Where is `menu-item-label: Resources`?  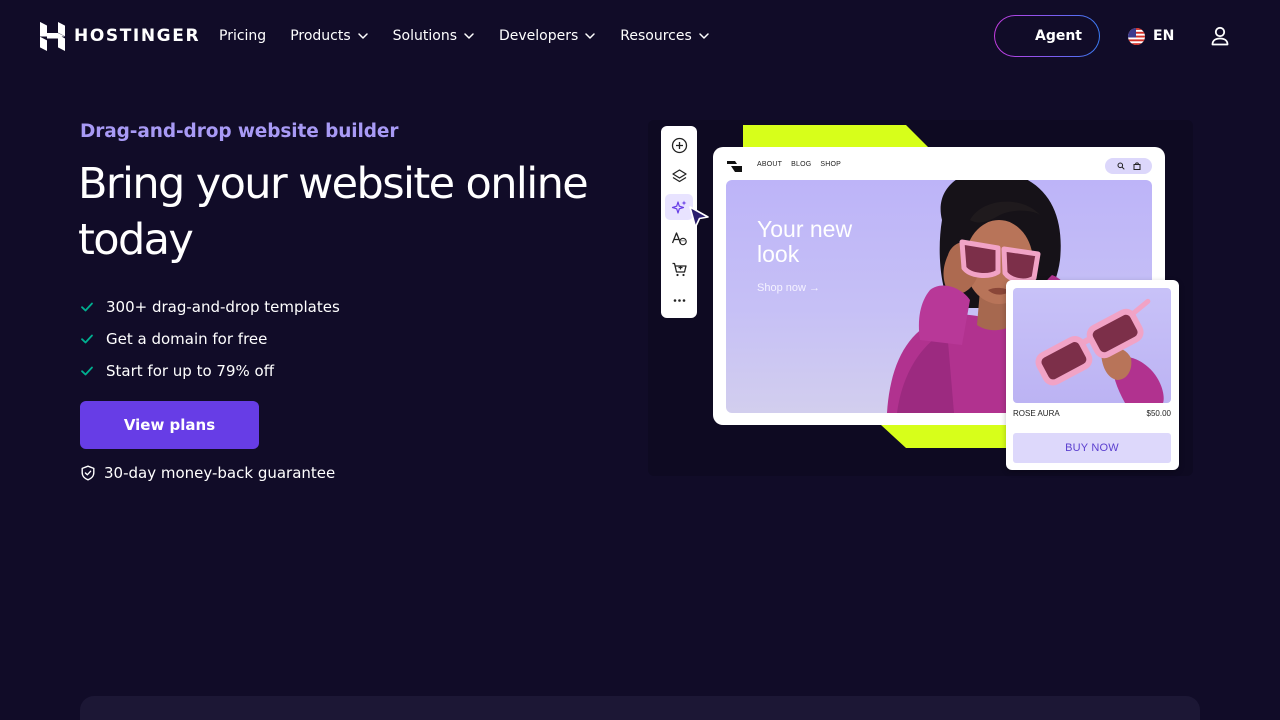 menu-item-label: Resources is located at coordinates (656, 36).